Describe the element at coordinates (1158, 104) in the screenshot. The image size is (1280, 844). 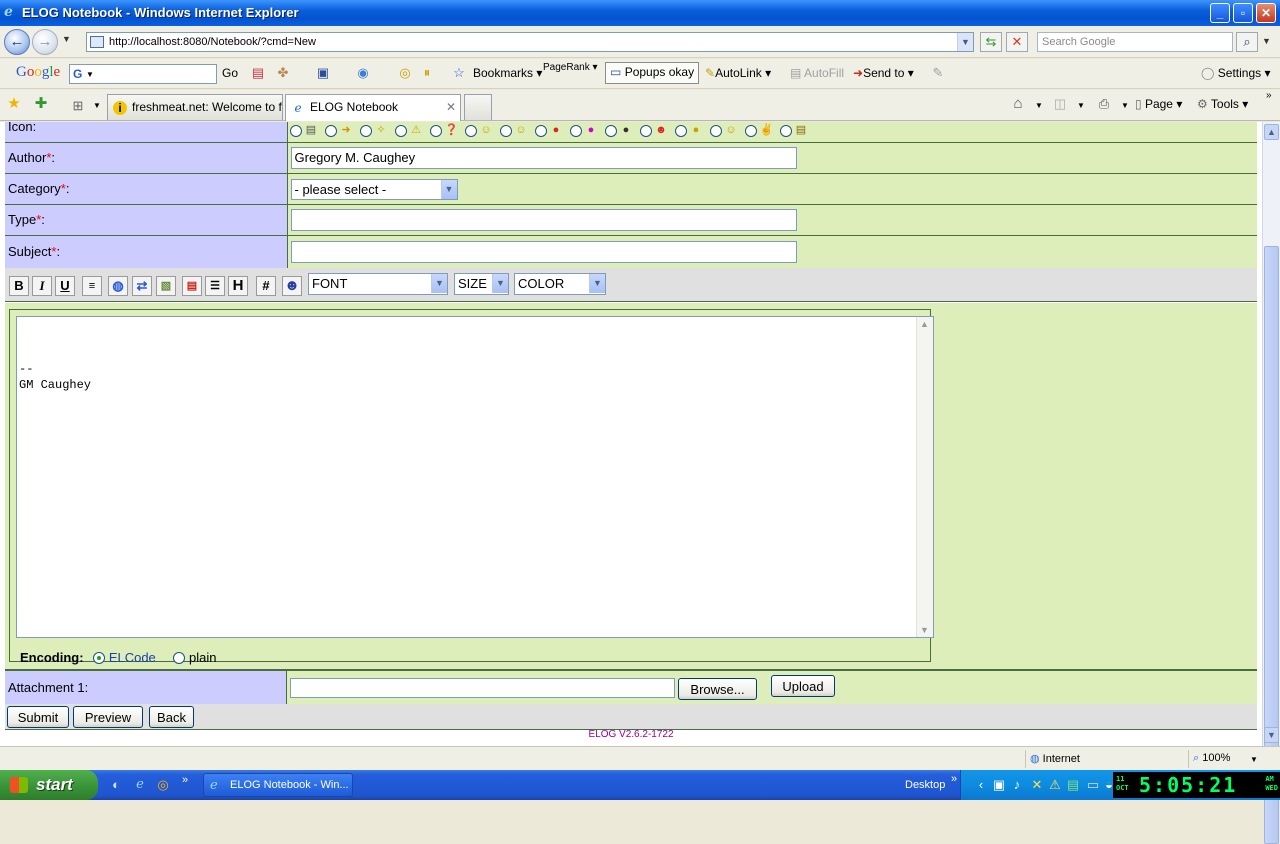
I see `page-menu: ▯ Page ▾` at that location.